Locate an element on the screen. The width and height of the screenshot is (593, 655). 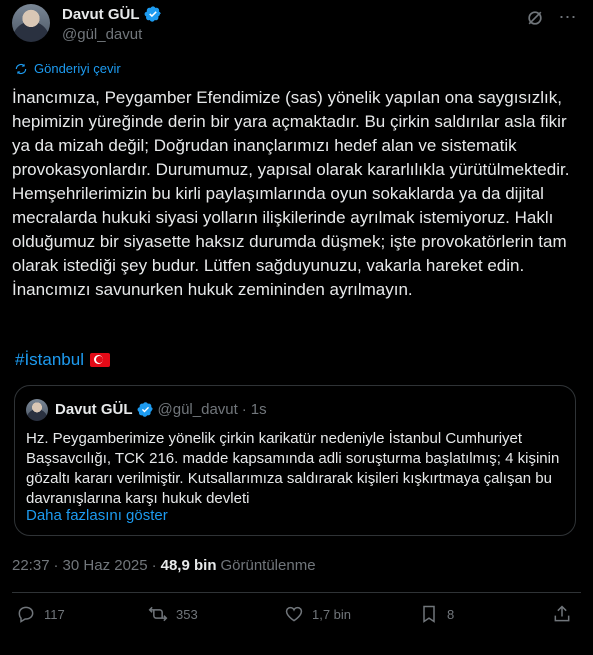
like-icon is located at coordinates (294, 614).